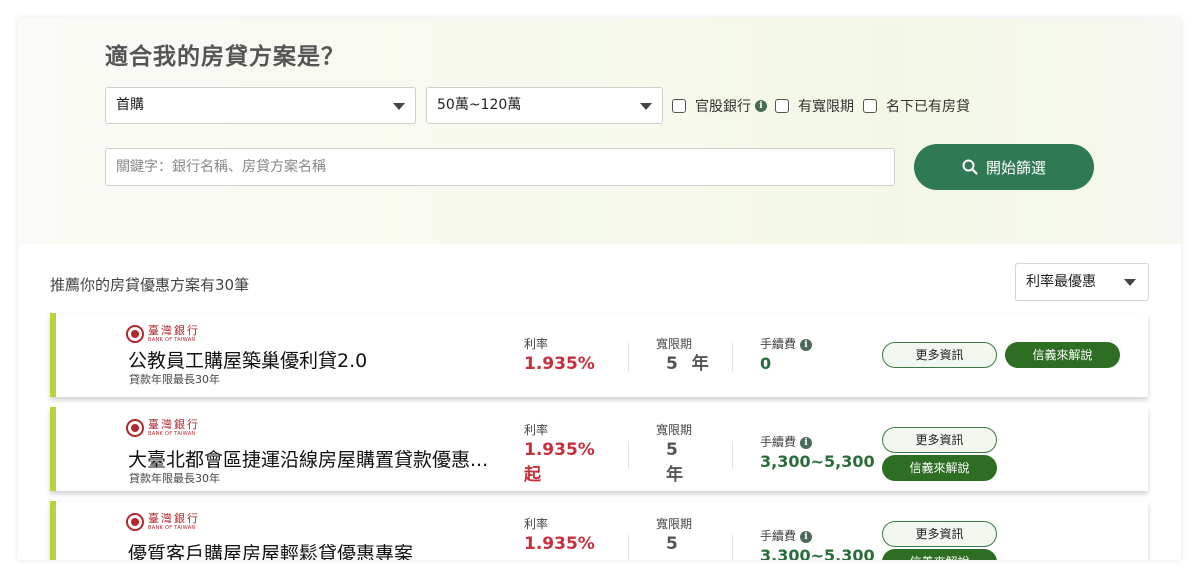 Image resolution: width=1200 pixels, height=578 pixels. Describe the element at coordinates (826, 107) in the screenshot. I see `checkbox-label: 有寬限期` at that location.